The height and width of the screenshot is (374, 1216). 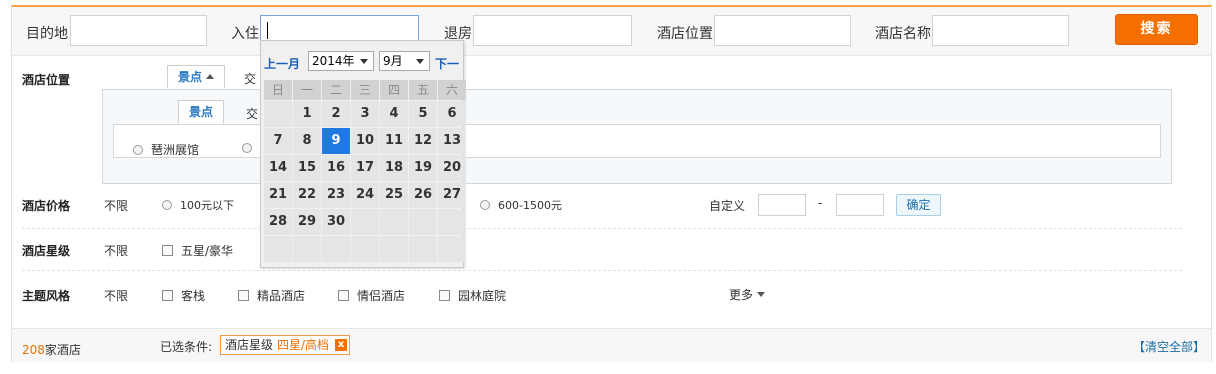 What do you see at coordinates (62, 350) in the screenshot?
I see `result-count-suffix: 家酒店` at bounding box center [62, 350].